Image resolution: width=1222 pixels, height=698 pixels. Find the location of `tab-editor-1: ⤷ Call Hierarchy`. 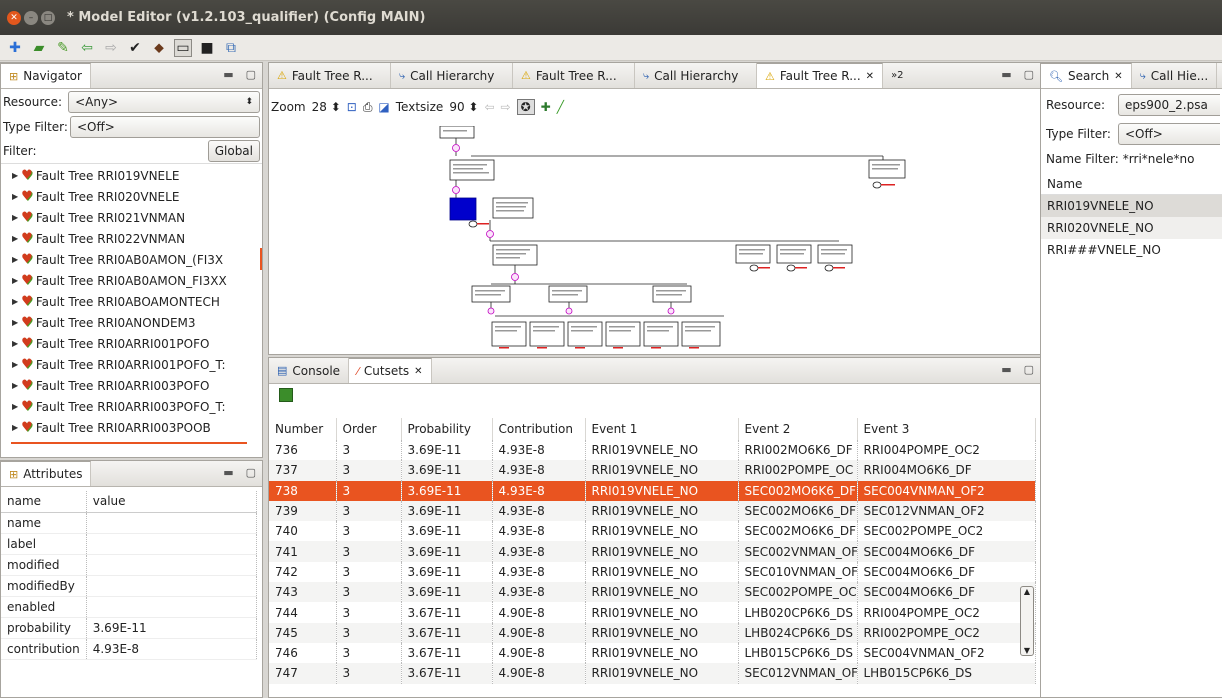

tab-editor-1: ⤷ Call Hierarchy is located at coordinates (452, 75).